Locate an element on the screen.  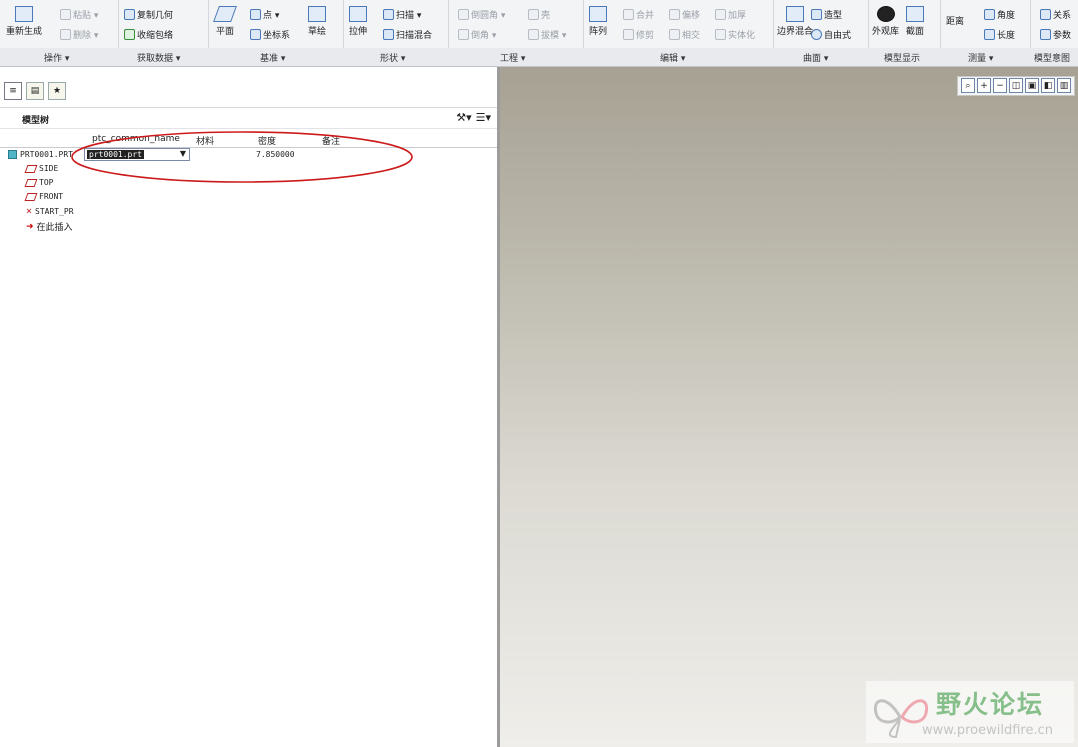
group-label-engineering: 工程 ▾ is located at coordinates (512, 57).